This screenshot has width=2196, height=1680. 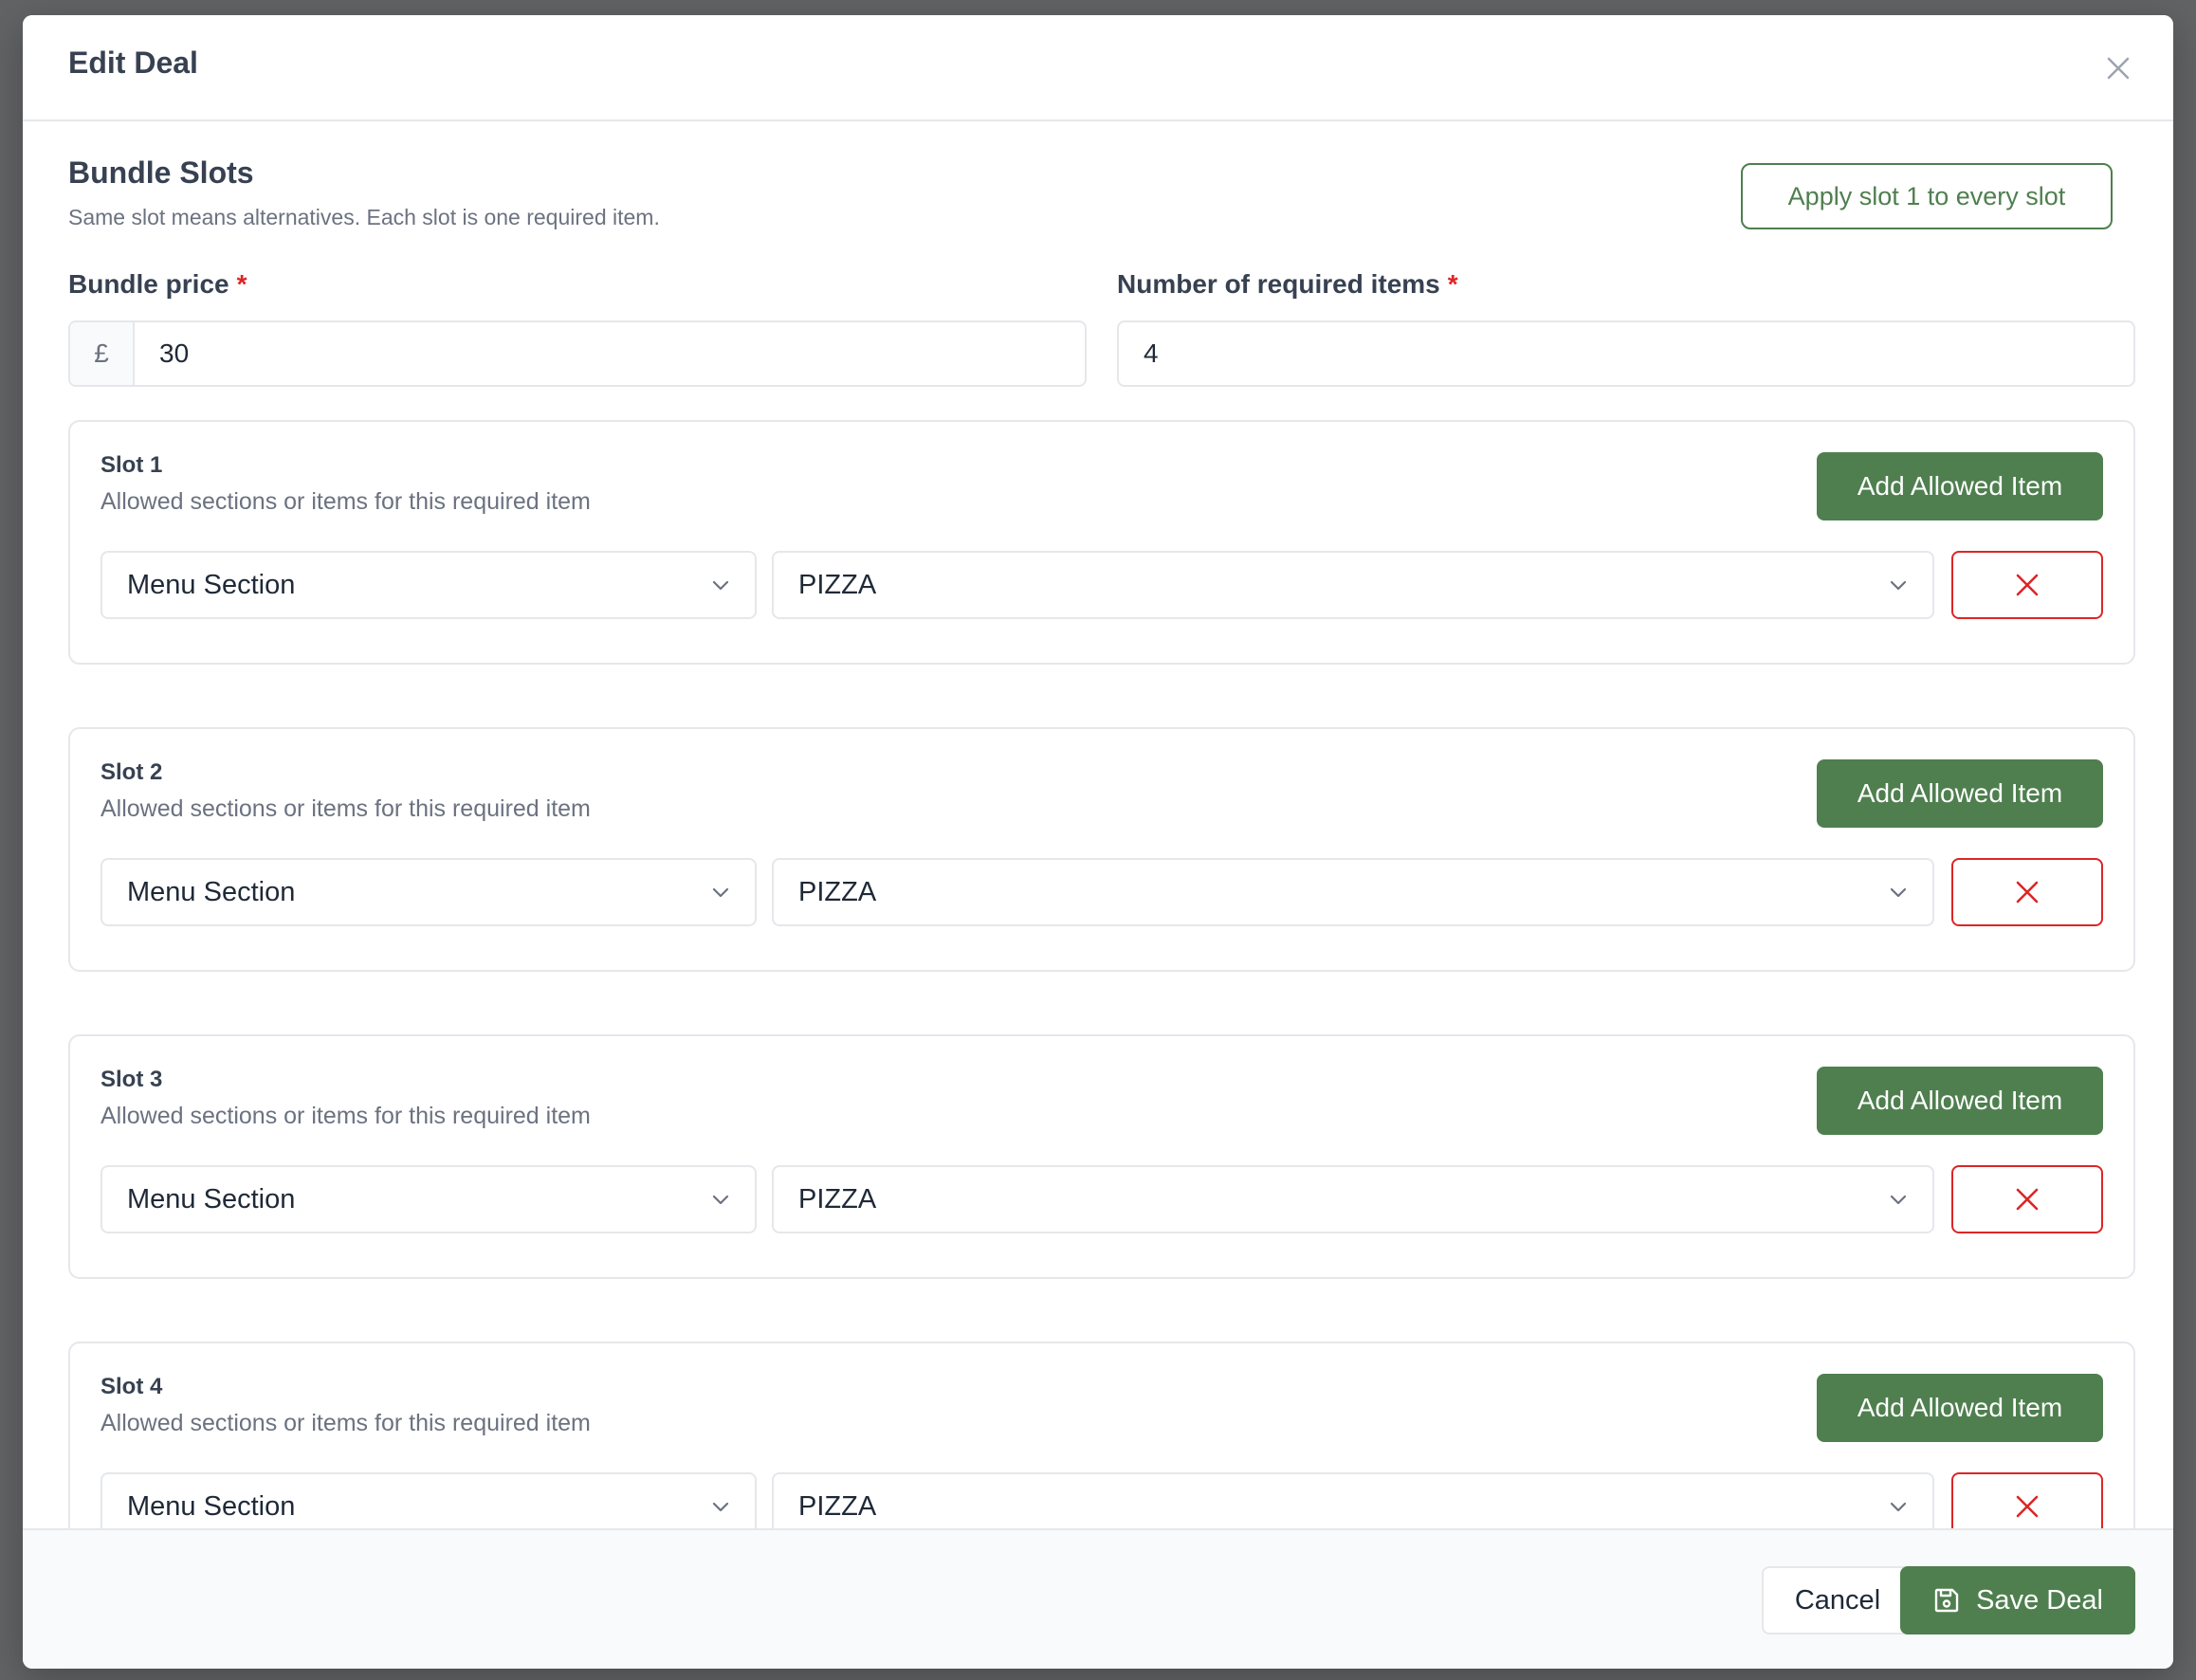 I want to click on cancel-button: Cancel, so click(x=1838, y=1600).